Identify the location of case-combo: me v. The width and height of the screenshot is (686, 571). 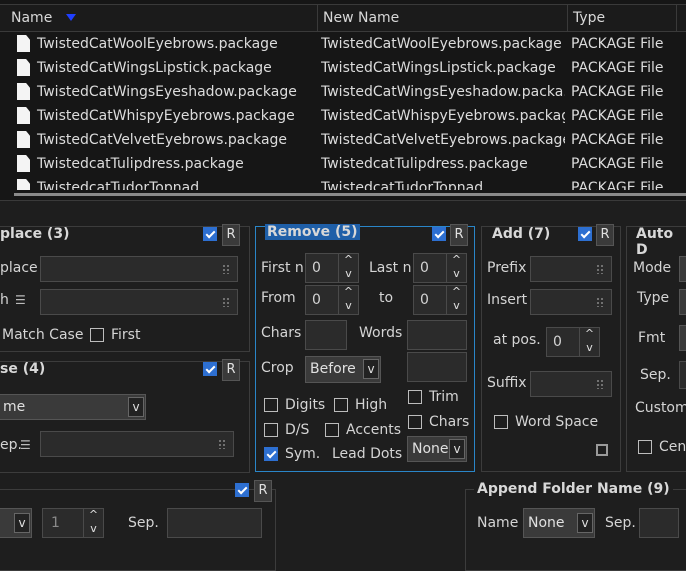
(73, 407).